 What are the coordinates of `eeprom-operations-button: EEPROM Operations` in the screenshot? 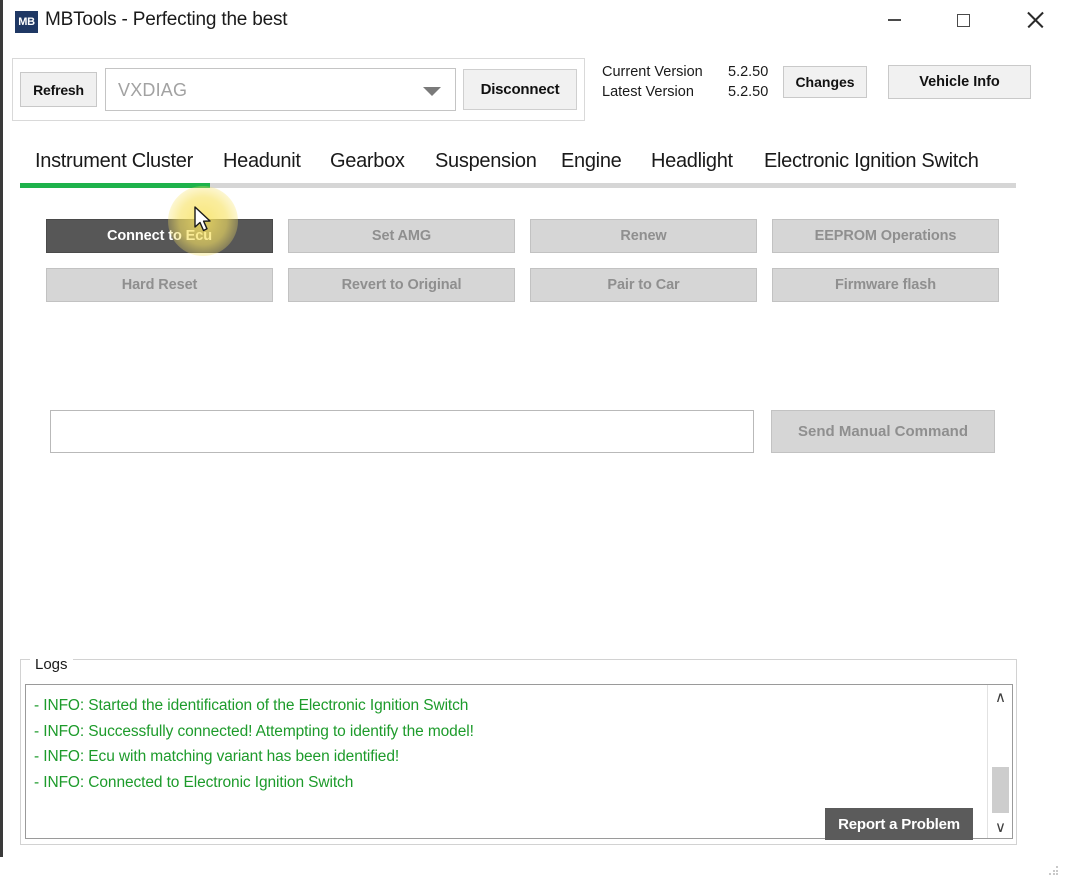 It's located at (885, 236).